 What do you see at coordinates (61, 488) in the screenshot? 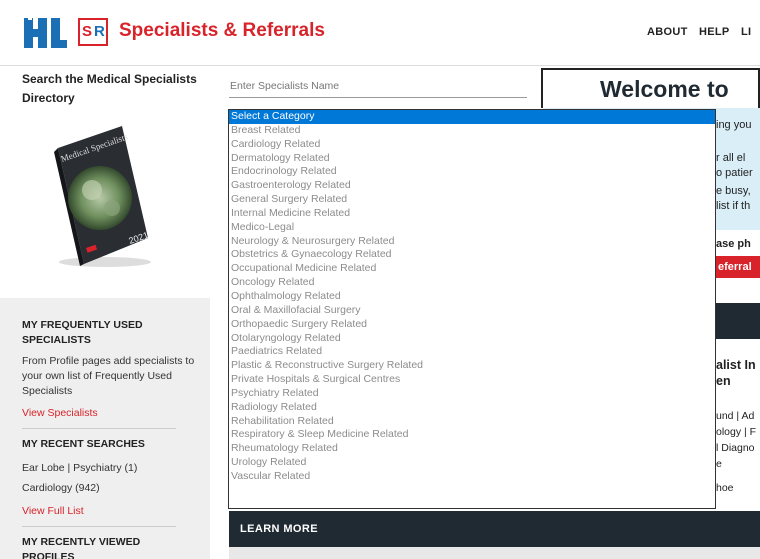
I see `recent-search-item: Cardiology (942)` at bounding box center [61, 488].